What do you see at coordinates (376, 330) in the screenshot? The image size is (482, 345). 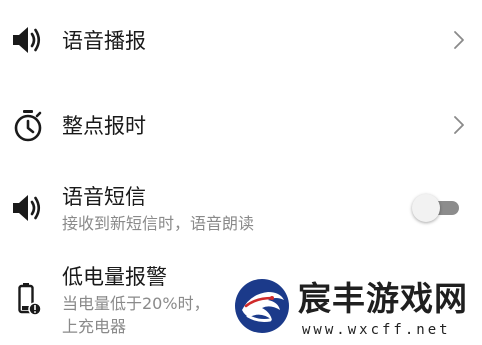 I see `watermark-url: www.wxcff.net` at bounding box center [376, 330].